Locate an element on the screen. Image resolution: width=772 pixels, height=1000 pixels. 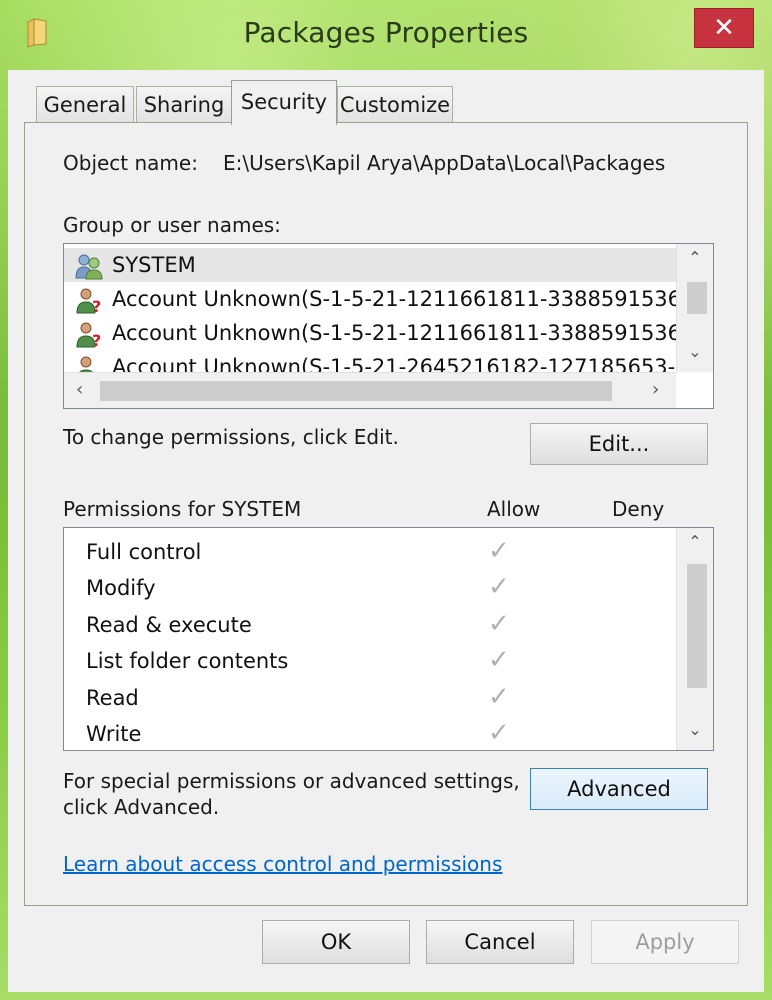
tab-sharing: Sharing is located at coordinates (184, 104).